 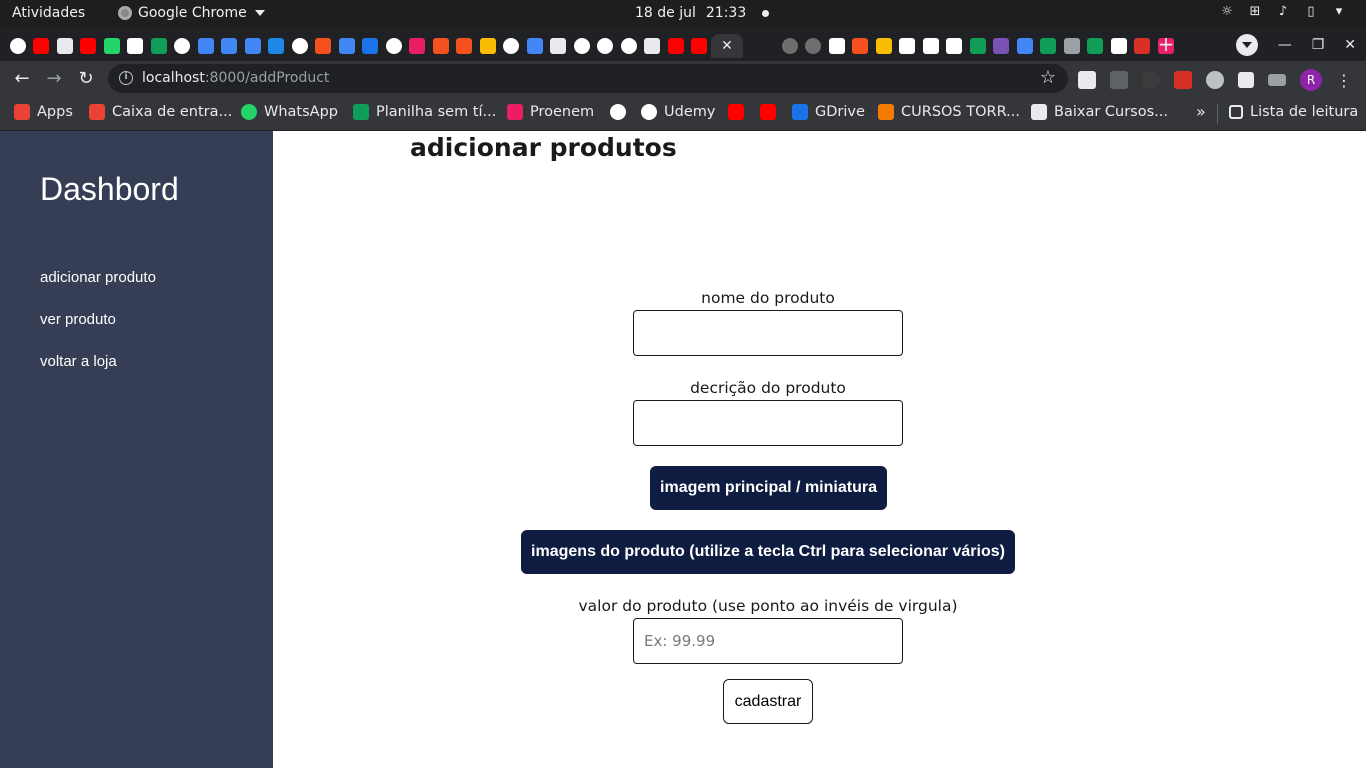 I want to click on sidebar-item-view-products: ver produto, so click(x=78, y=319).